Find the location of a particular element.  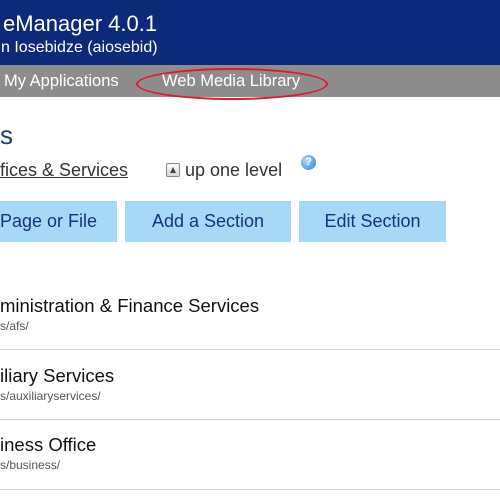

page-title: s is located at coordinates (6, 135).